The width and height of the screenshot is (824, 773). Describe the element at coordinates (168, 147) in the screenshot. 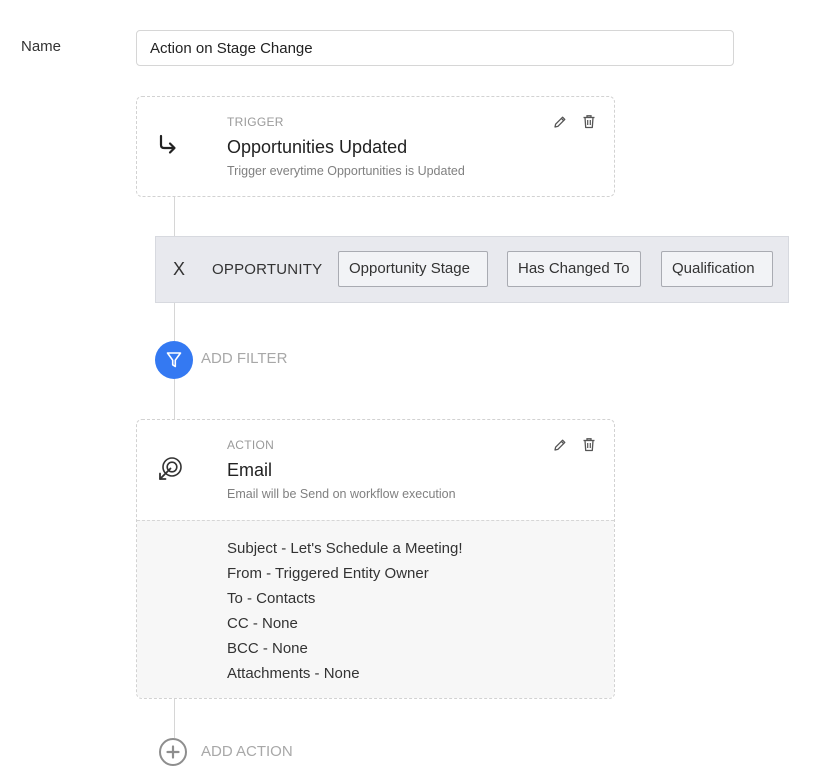

I see `arrow-turn-right-icon` at that location.